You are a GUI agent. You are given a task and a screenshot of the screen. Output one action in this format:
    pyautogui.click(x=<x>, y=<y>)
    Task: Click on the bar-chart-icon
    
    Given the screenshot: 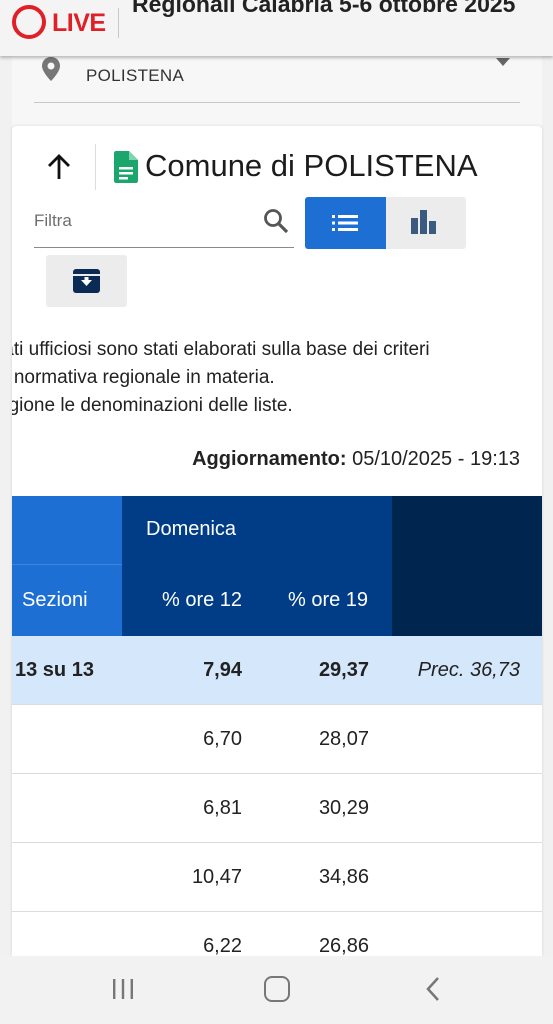 What is the action you would take?
    pyautogui.click(x=423, y=222)
    